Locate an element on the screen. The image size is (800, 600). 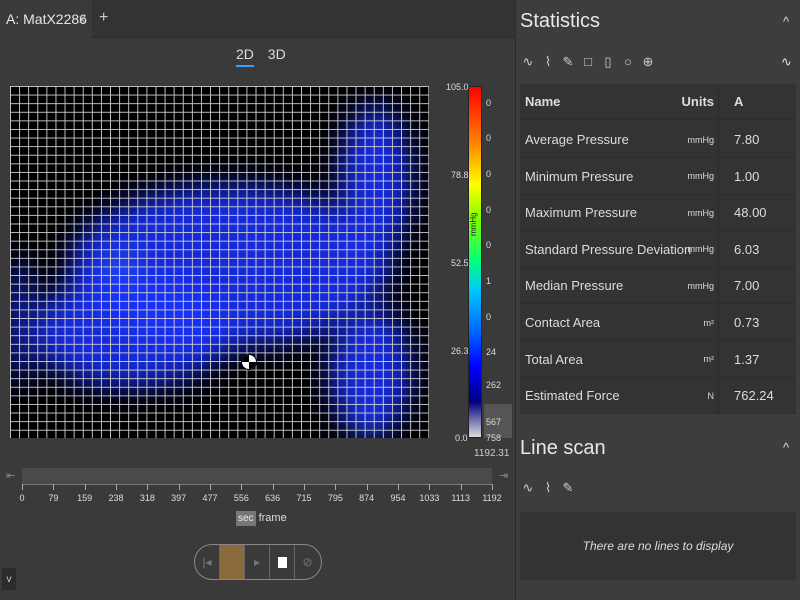
cell-name: Total Area is located at coordinates (554, 359).